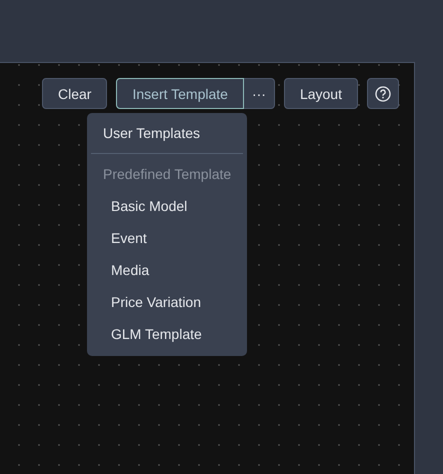  I want to click on help-icon, so click(383, 94).